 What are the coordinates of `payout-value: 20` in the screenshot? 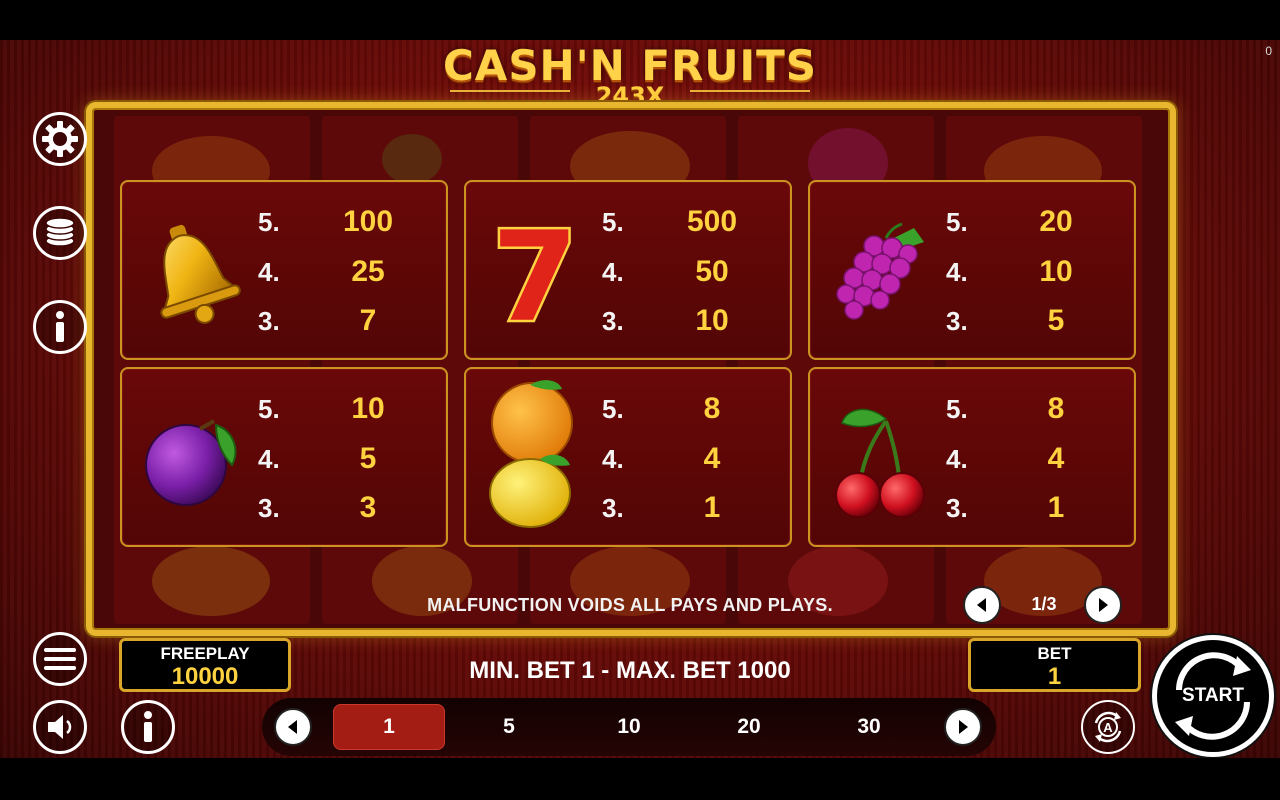 It's located at (1056, 221).